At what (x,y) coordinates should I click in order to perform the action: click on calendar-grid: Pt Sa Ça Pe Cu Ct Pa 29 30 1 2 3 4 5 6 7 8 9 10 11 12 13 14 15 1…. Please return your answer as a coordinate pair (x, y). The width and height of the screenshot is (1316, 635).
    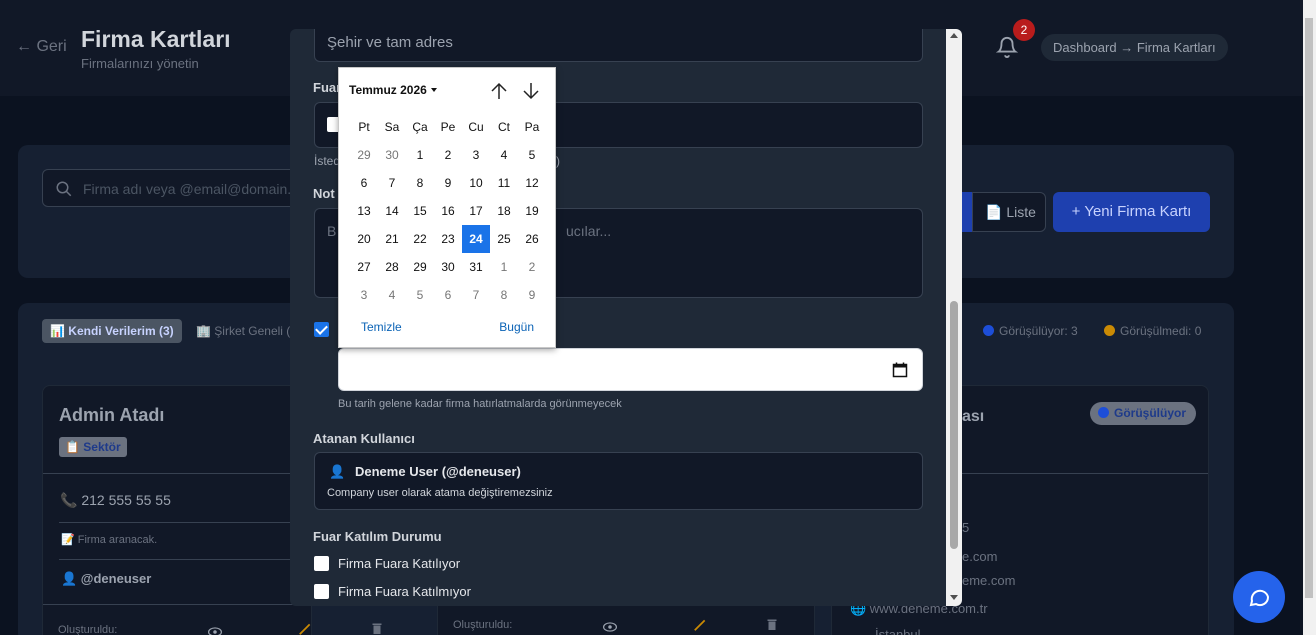
    Looking at the image, I should click on (448, 211).